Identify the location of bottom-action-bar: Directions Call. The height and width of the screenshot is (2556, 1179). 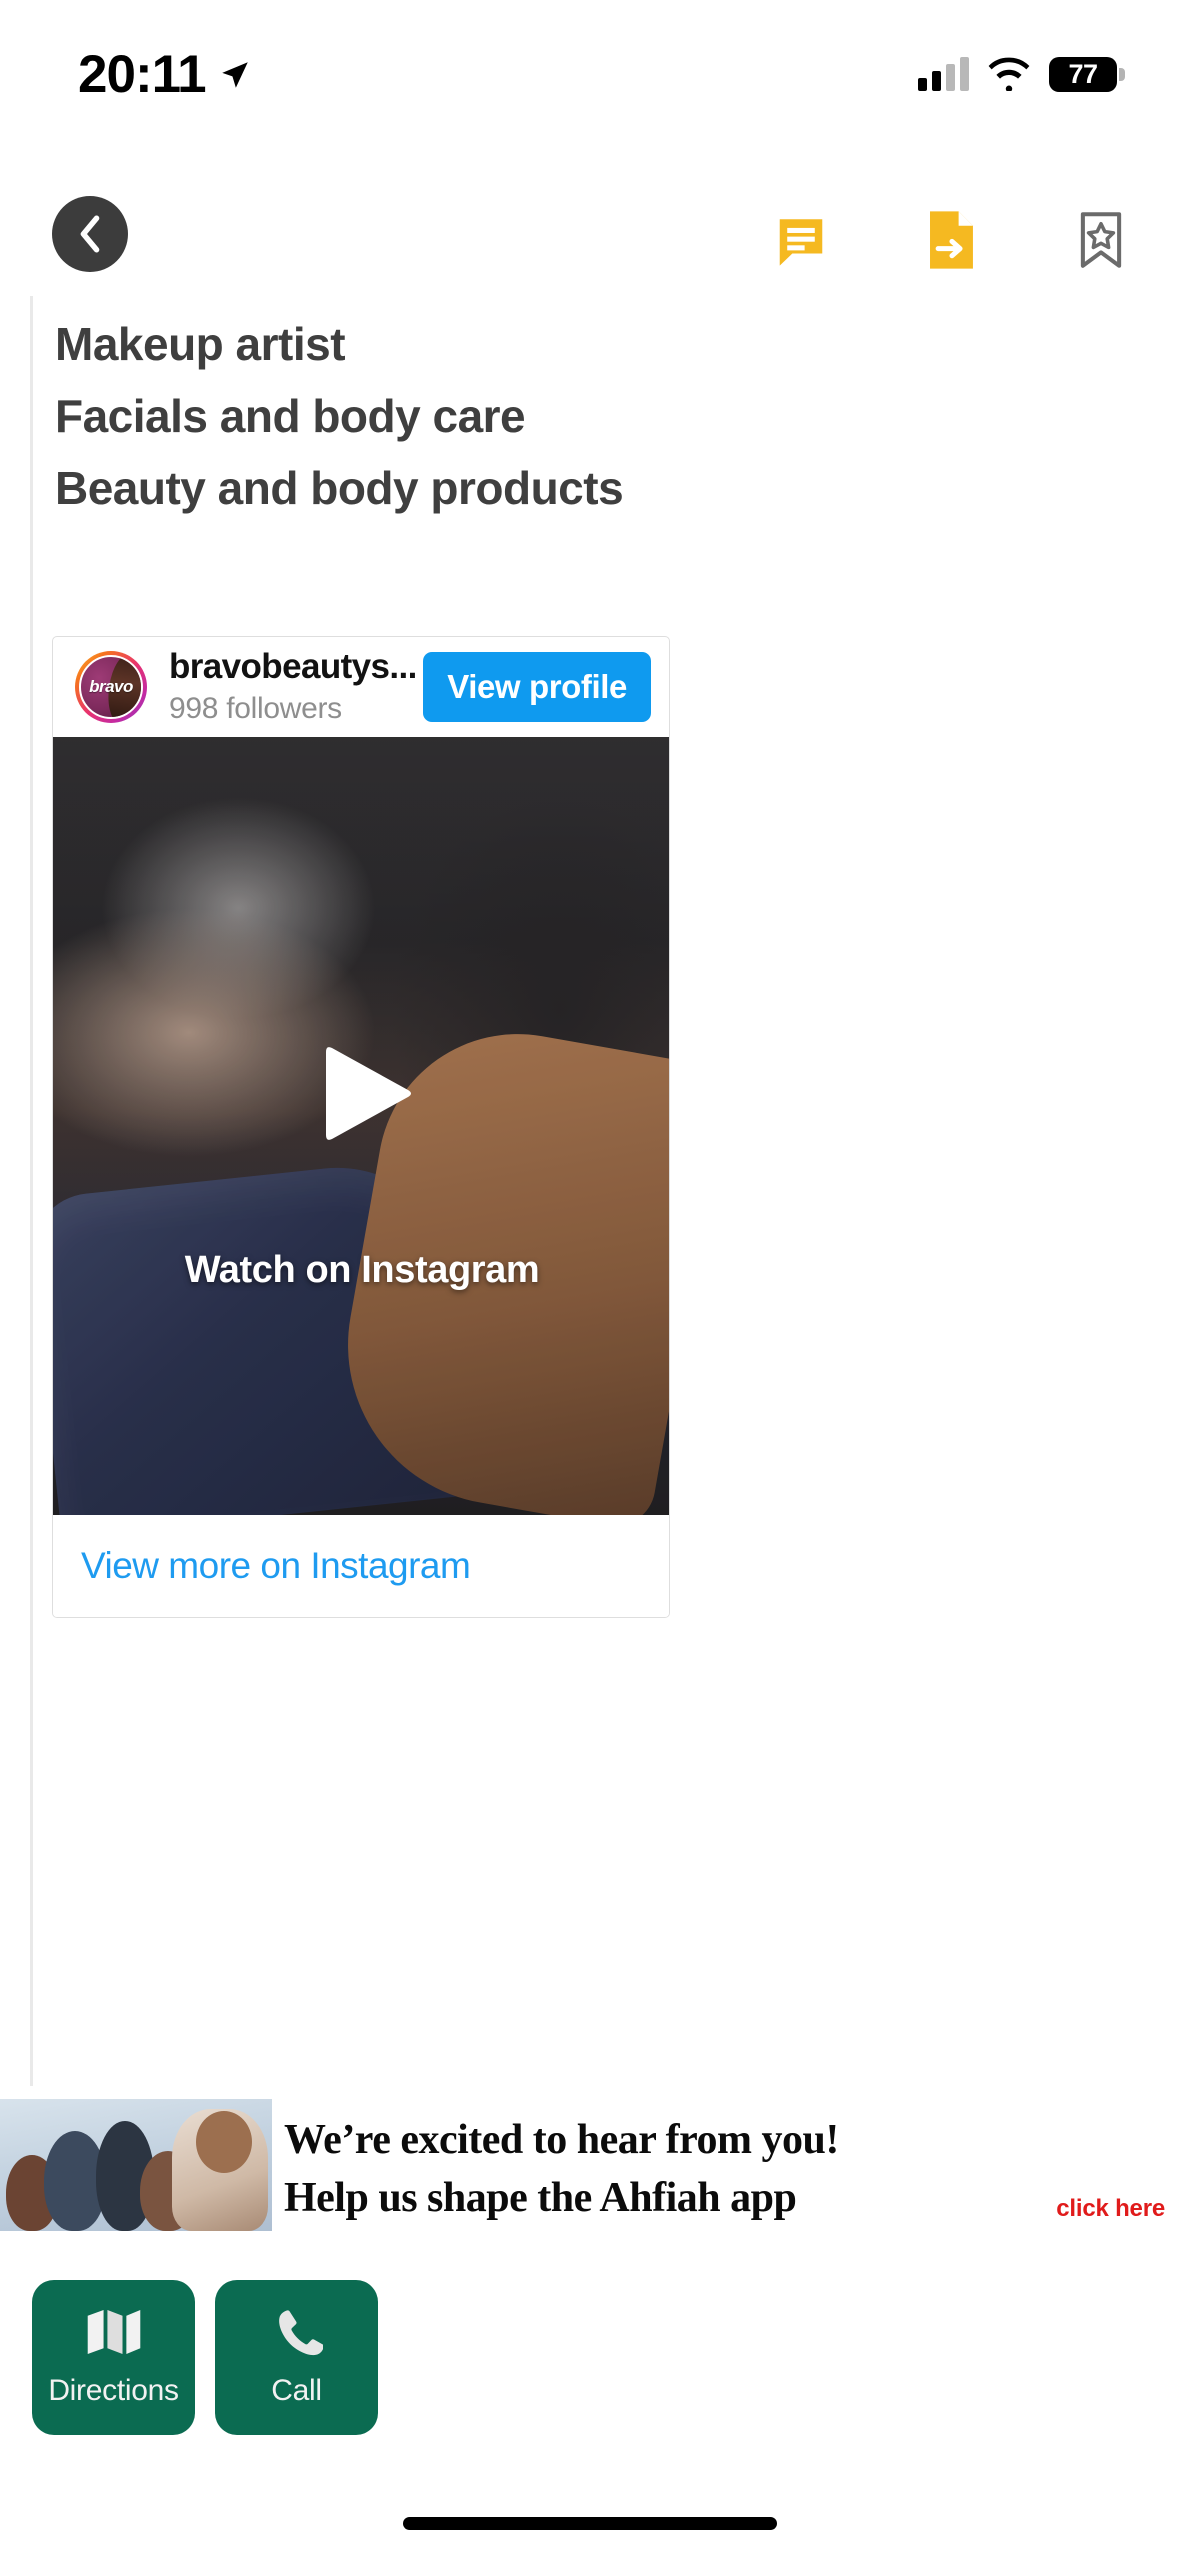
(589, 2357).